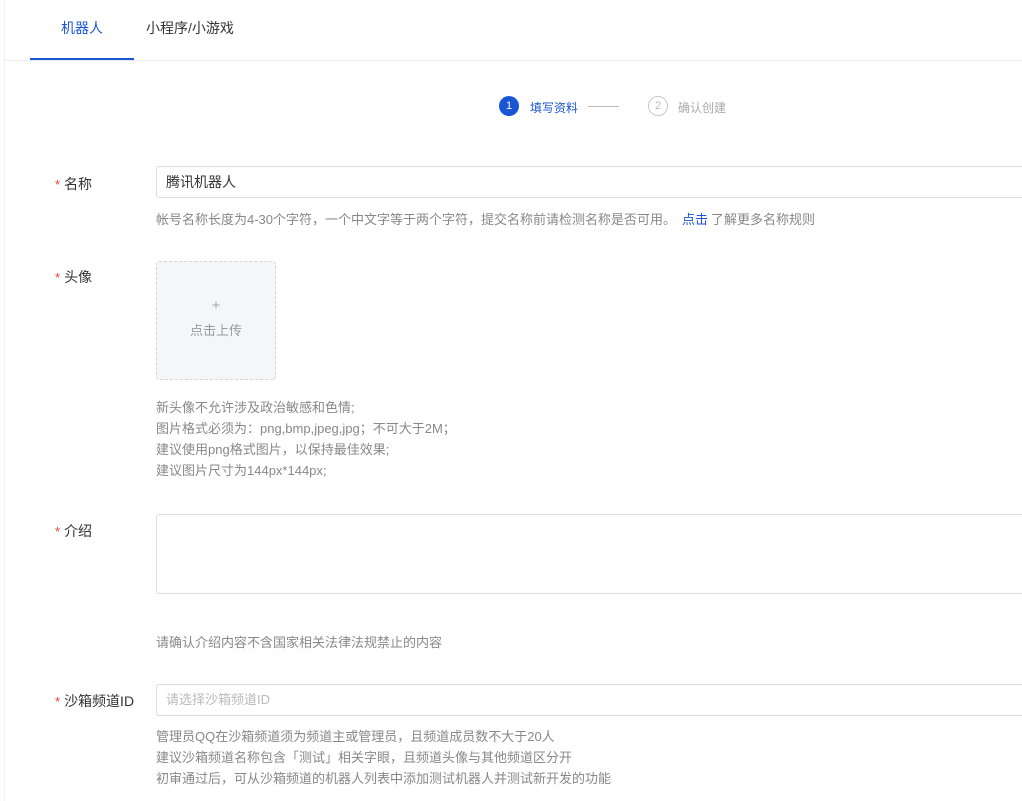 This screenshot has height=801, width=1022. I want to click on avatar-help-line: 建议图片尺寸为144px*144px;, so click(241, 470).